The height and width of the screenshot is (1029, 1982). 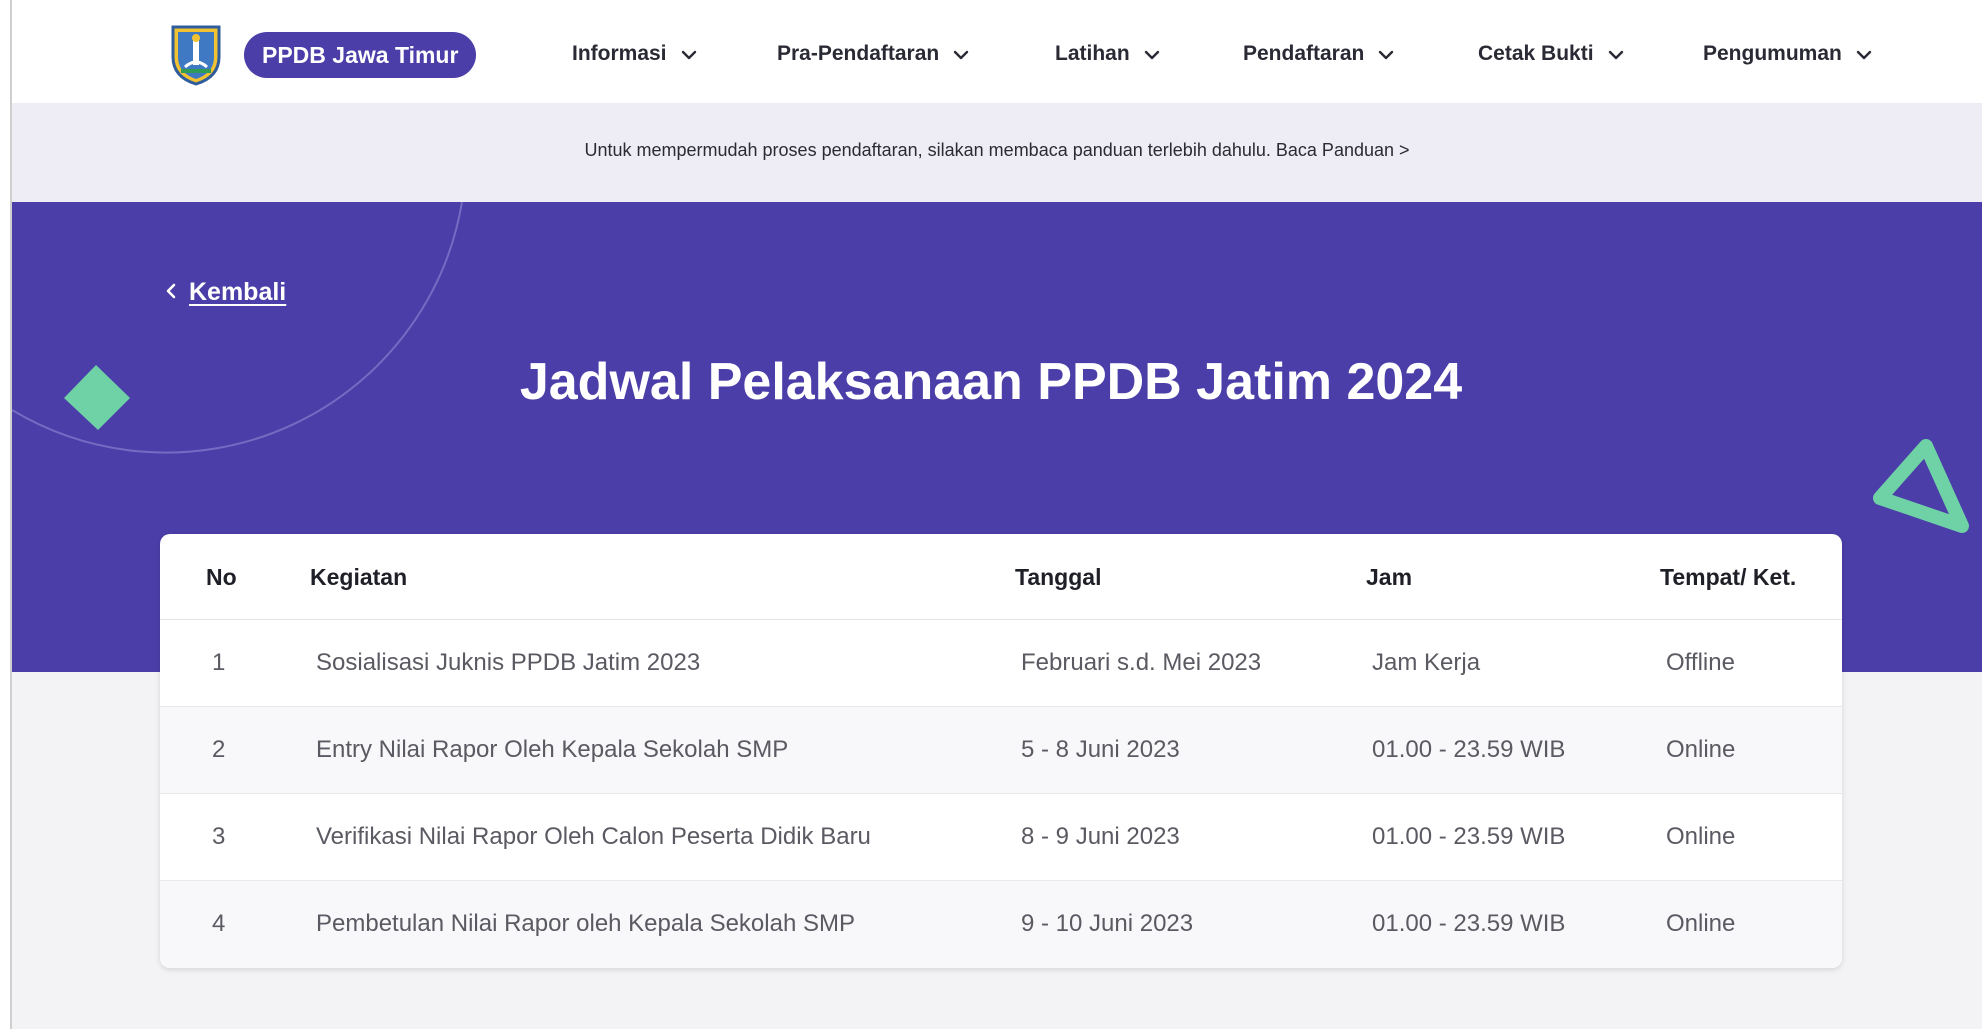 What do you see at coordinates (508, 662) in the screenshot?
I see `cell-kegiatan: Sosialisasi Juknis PPDB Jatim 2023` at bounding box center [508, 662].